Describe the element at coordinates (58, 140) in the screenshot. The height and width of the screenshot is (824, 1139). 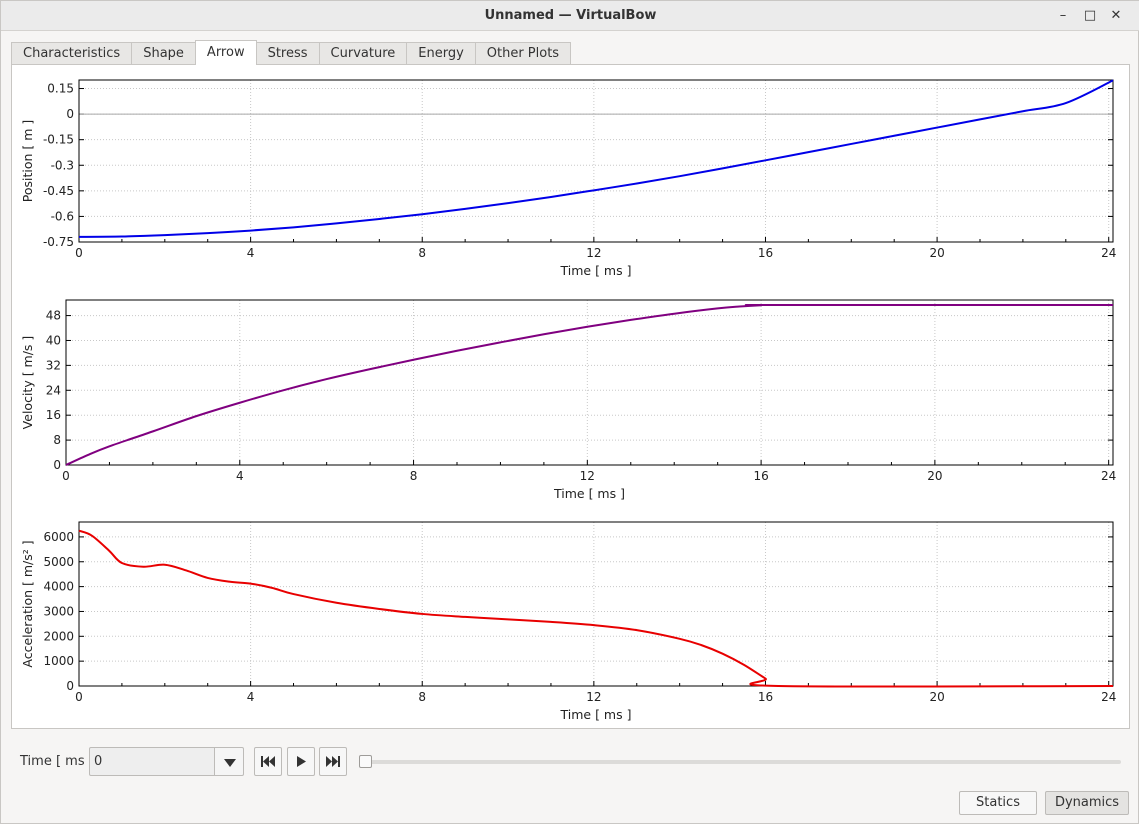
I see `y-tick-label: -0.15` at that location.